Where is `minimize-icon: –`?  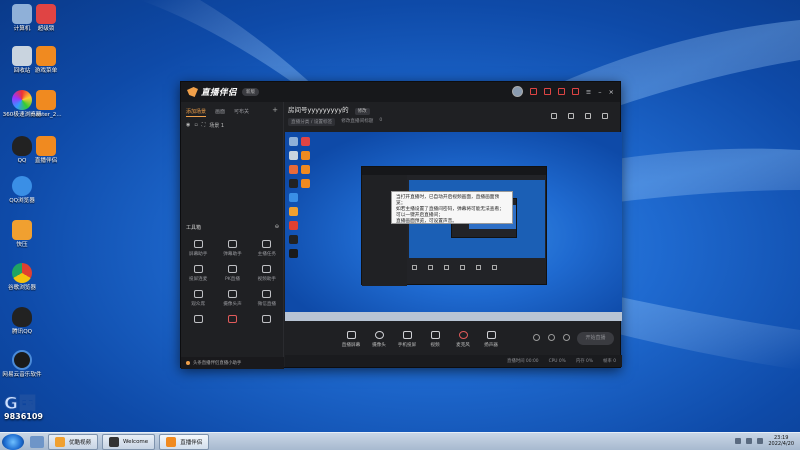 minimize-icon: – is located at coordinates (599, 92).